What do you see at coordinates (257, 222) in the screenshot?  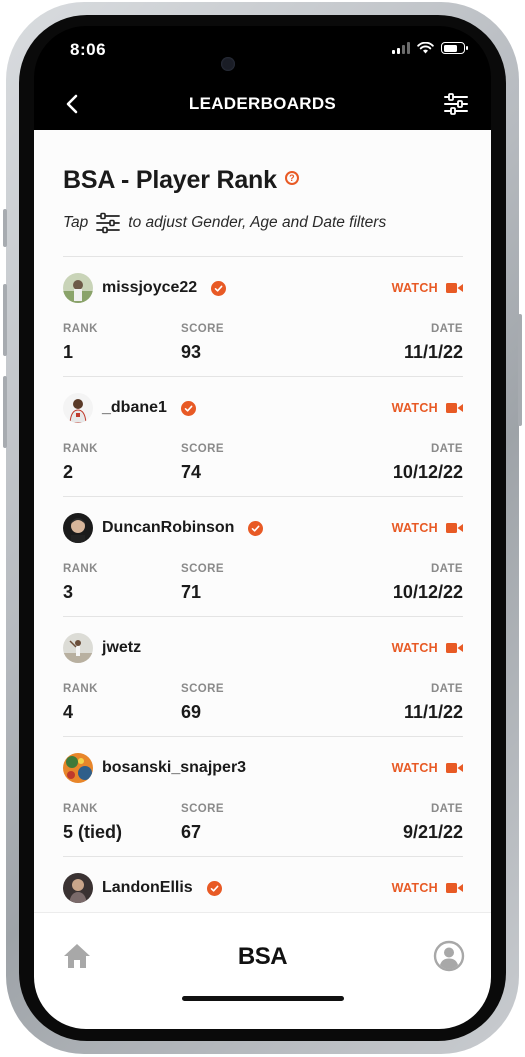 I see `hint-suffix: to adjust Gender, Age and Date filters` at bounding box center [257, 222].